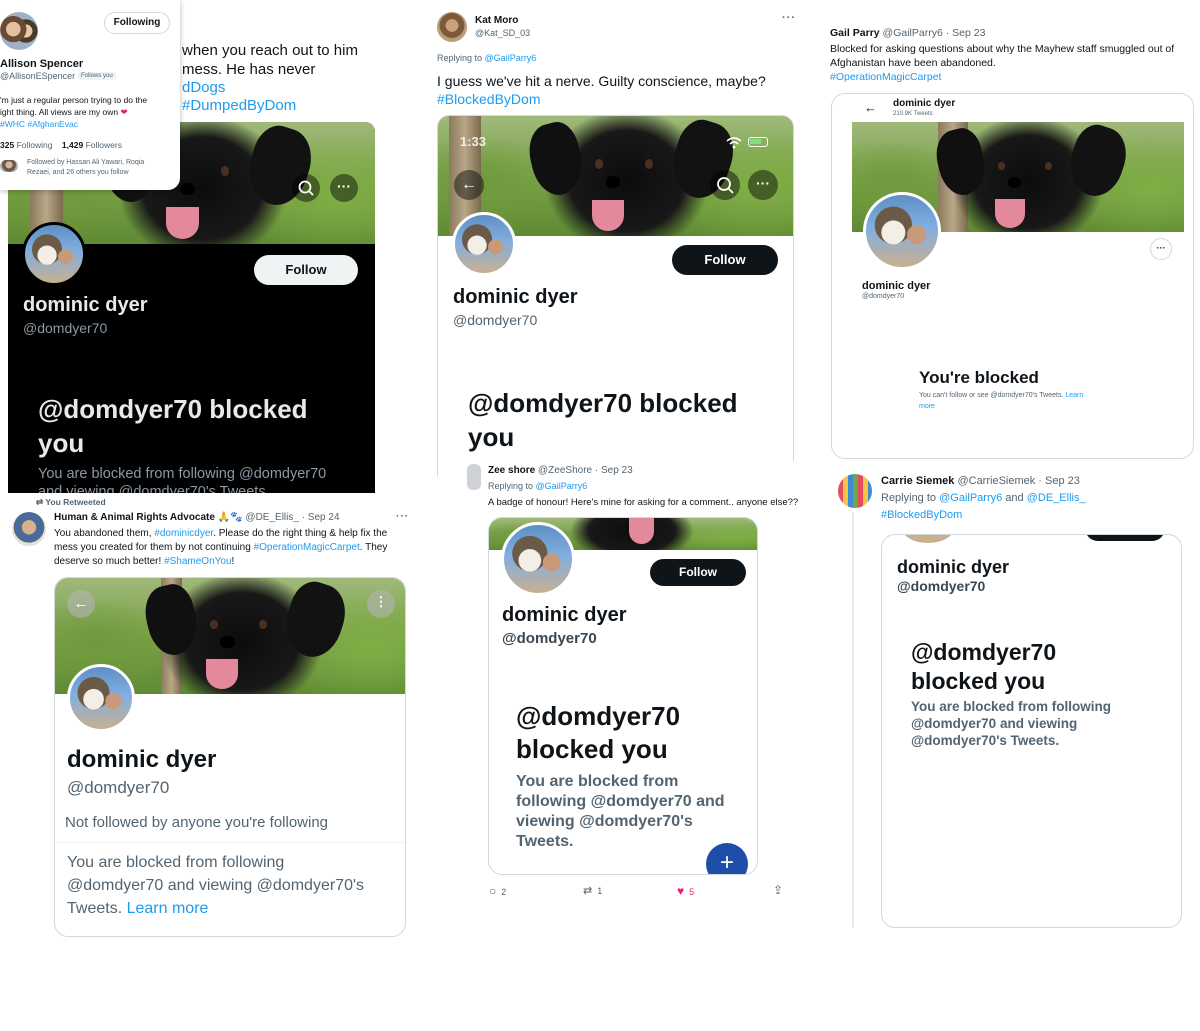  I want to click on blocked-title-line-2: blocked you, so click(978, 681).